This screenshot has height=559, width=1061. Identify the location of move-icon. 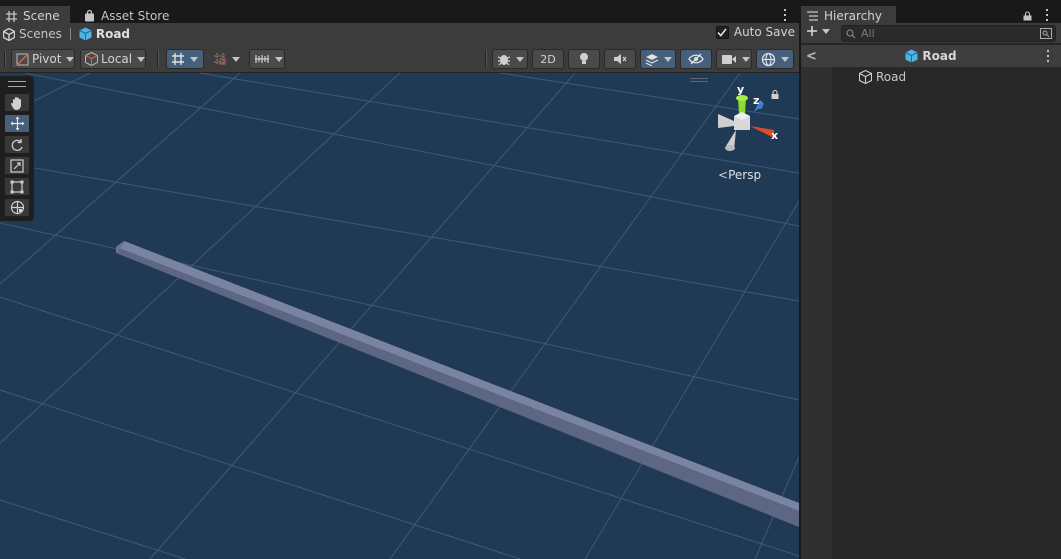
(17, 123).